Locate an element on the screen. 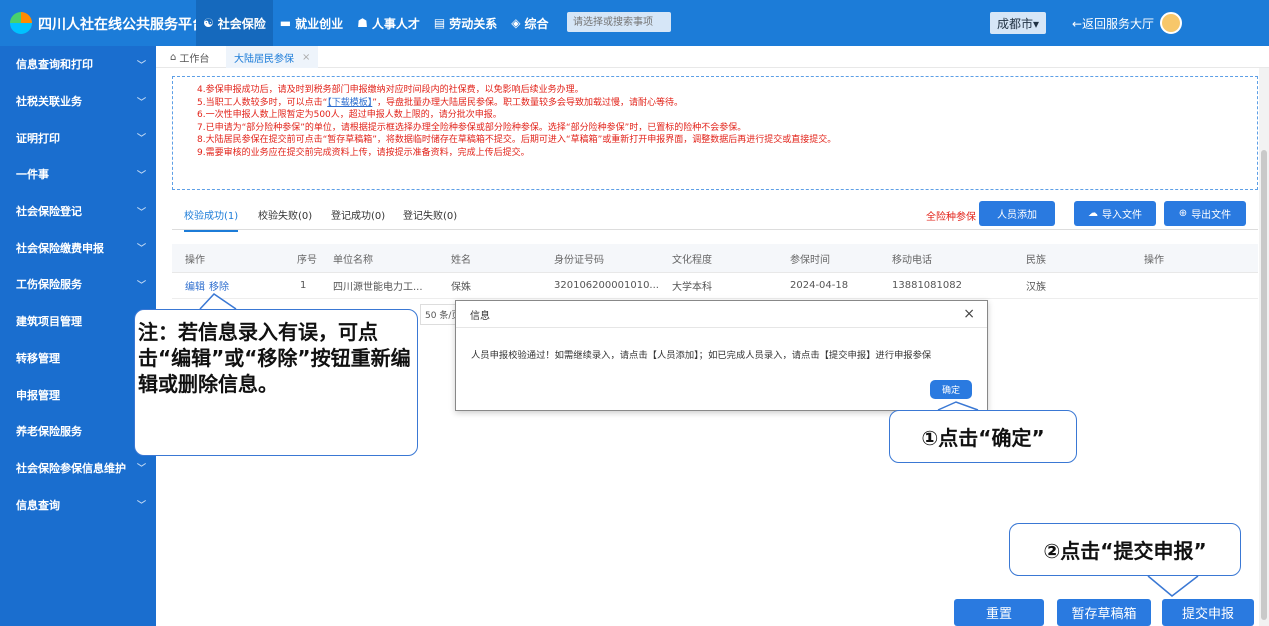  sidebar-item-transfer: 转移管理﹀ is located at coordinates (78, 358).